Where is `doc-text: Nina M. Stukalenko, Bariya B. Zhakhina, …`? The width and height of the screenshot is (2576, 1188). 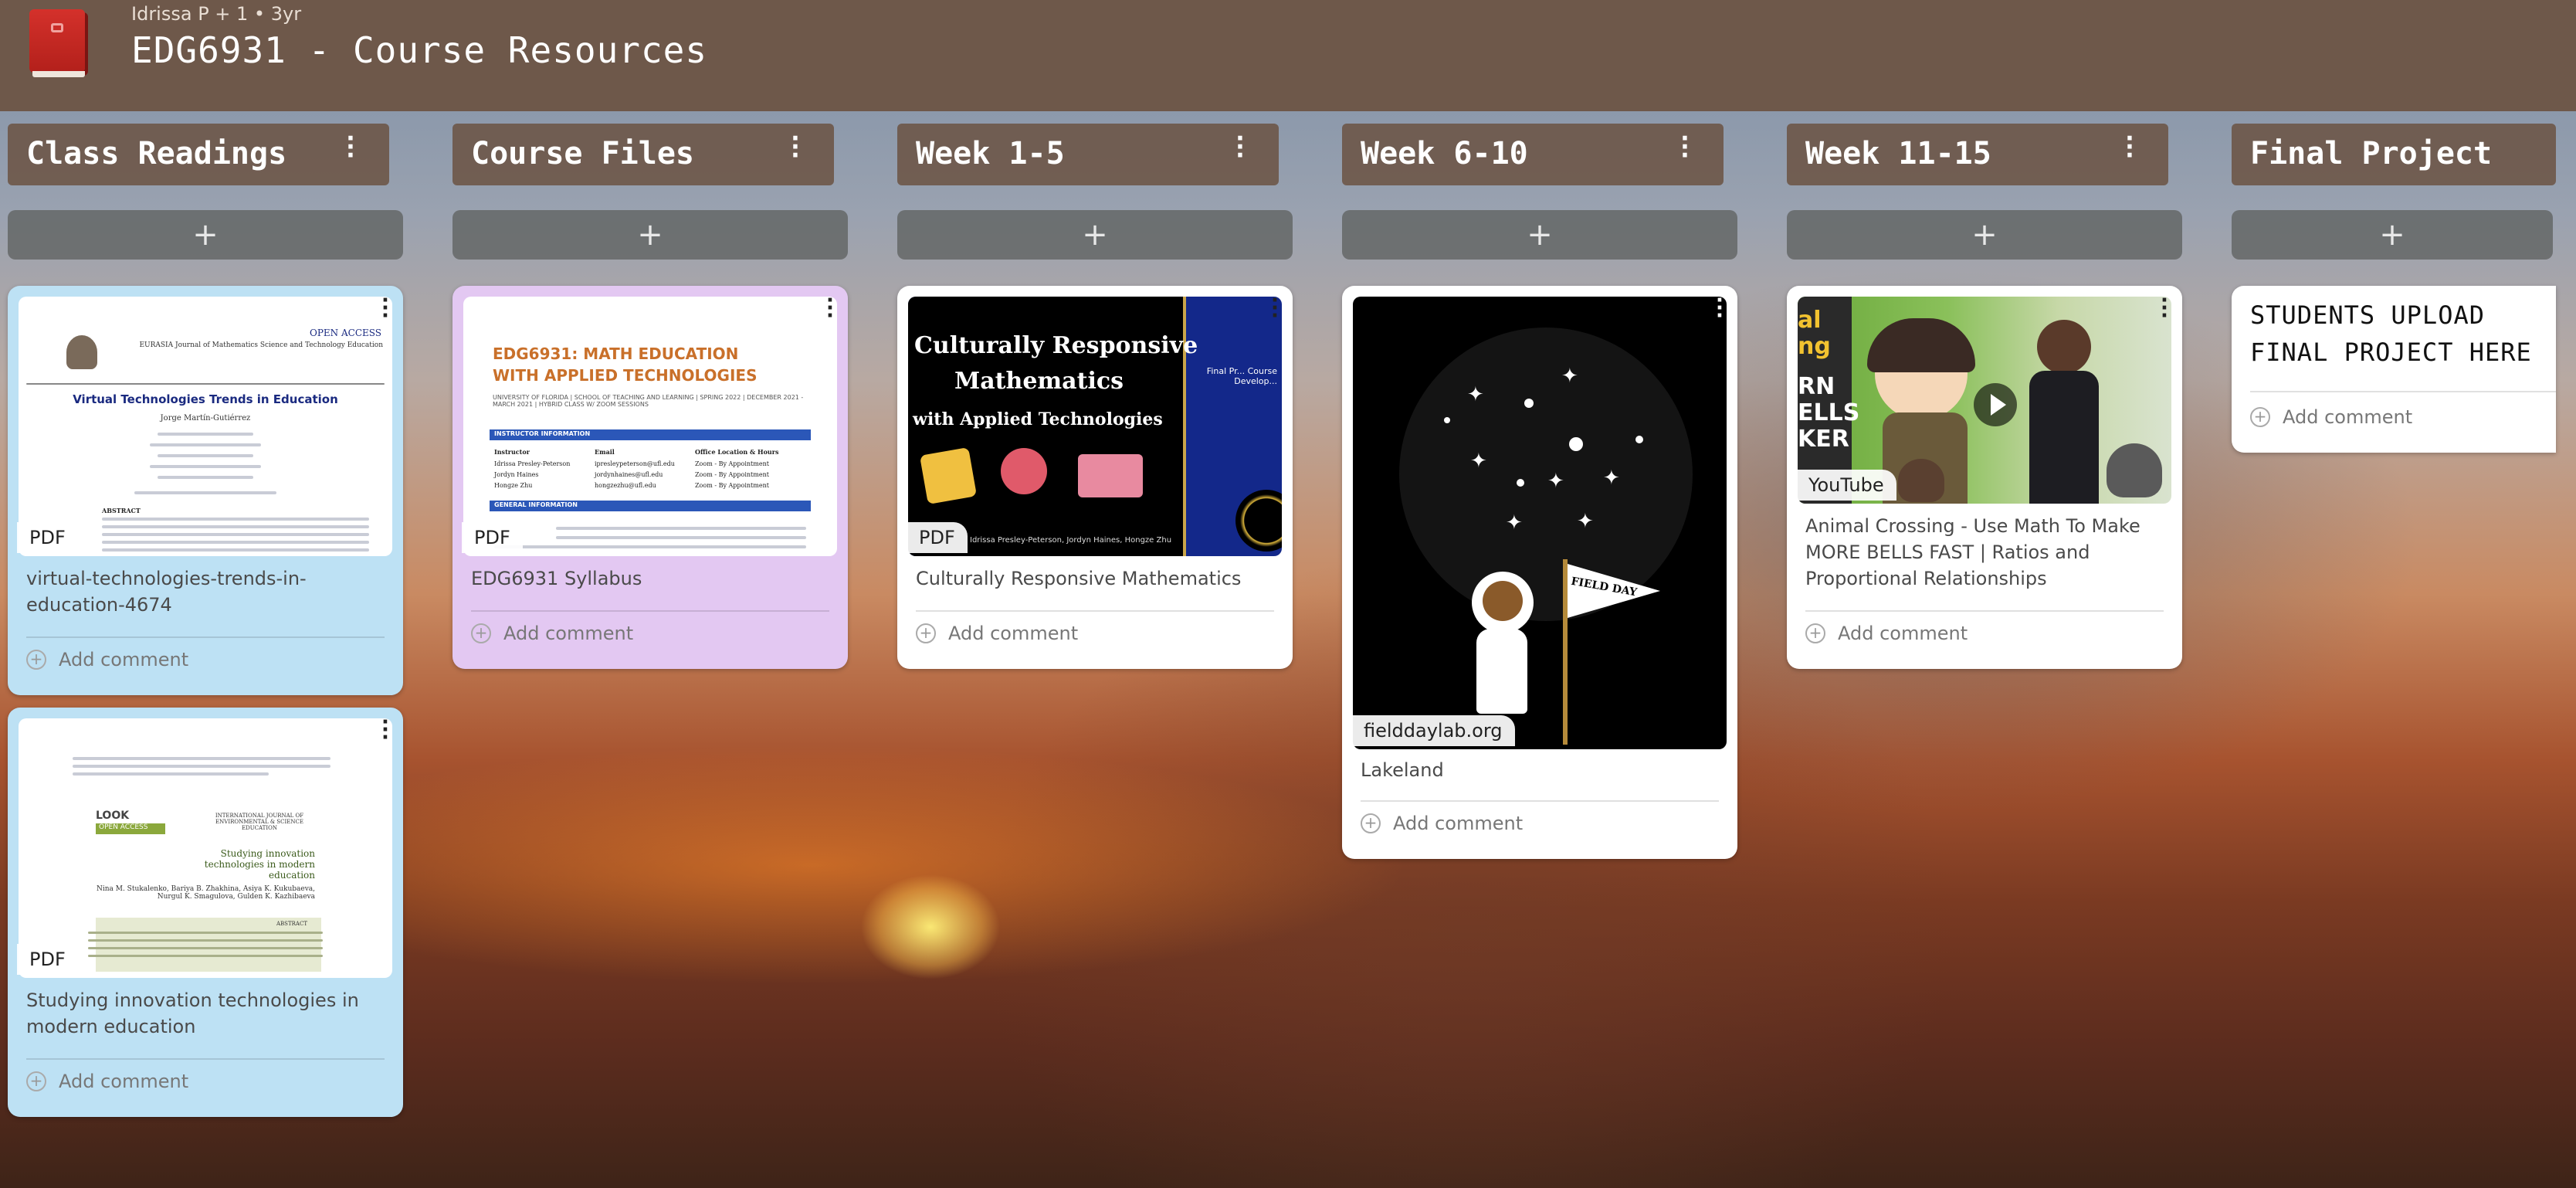 doc-text: Nina M. Stukalenko, Bariya B. Zhakhina, … is located at coordinates (205, 893).